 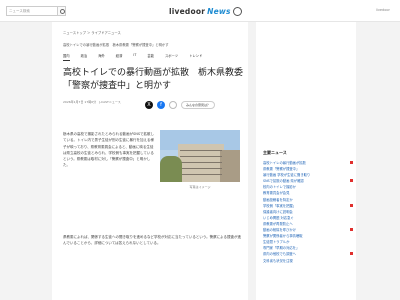 What do you see at coordinates (284, 163) in the screenshot?
I see `sidebar-news-text: 高校トイレの暴行動画が拡散` at bounding box center [284, 163].